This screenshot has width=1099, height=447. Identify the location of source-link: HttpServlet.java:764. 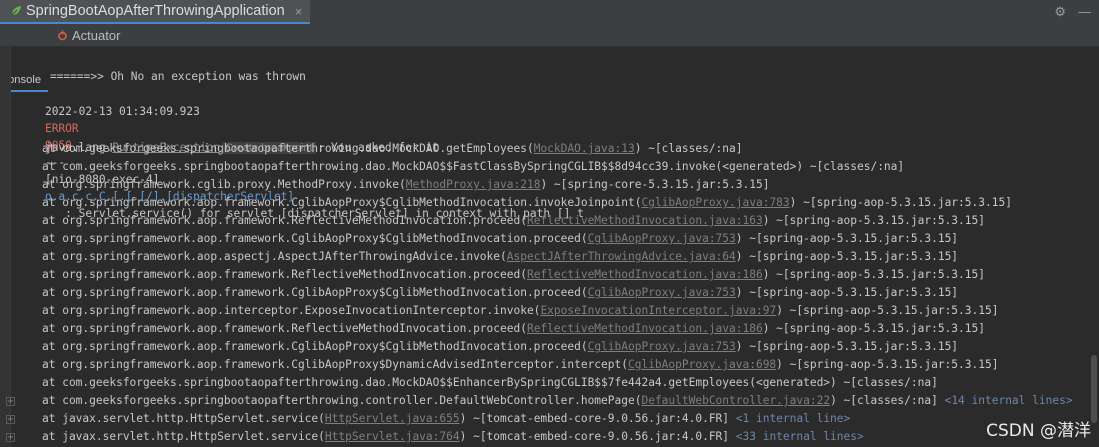
(392, 436).